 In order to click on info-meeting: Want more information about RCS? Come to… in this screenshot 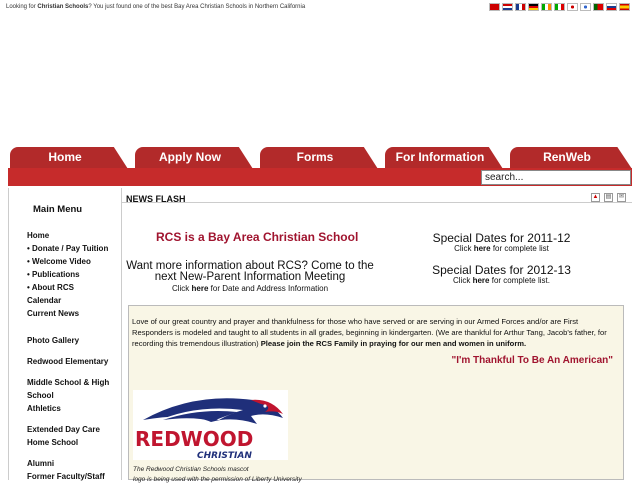, I will do `click(250, 277)`.